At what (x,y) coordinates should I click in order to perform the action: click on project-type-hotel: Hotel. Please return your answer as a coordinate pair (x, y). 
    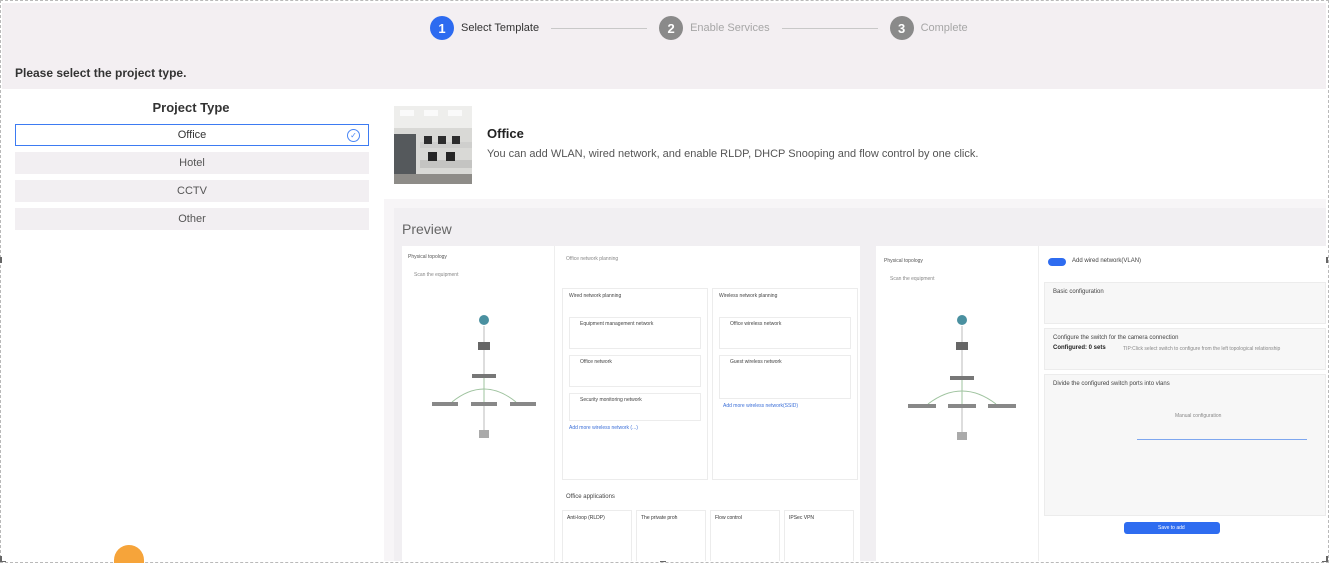
    Looking at the image, I should click on (192, 163).